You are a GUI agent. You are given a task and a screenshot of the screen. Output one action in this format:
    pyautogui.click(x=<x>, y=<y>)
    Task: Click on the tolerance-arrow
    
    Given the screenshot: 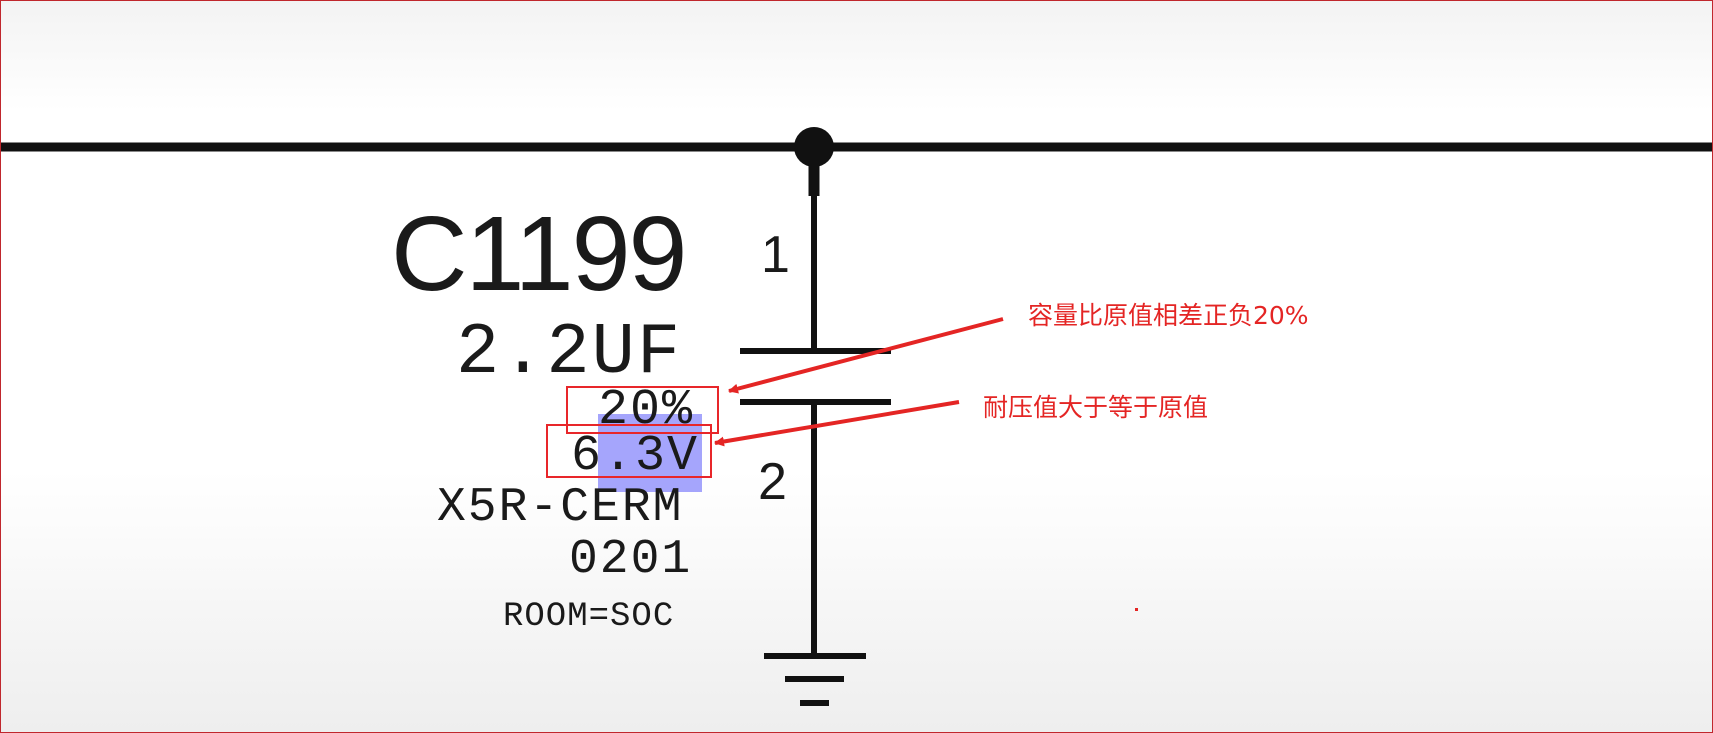 What is the action you would take?
    pyautogui.click(x=866, y=355)
    